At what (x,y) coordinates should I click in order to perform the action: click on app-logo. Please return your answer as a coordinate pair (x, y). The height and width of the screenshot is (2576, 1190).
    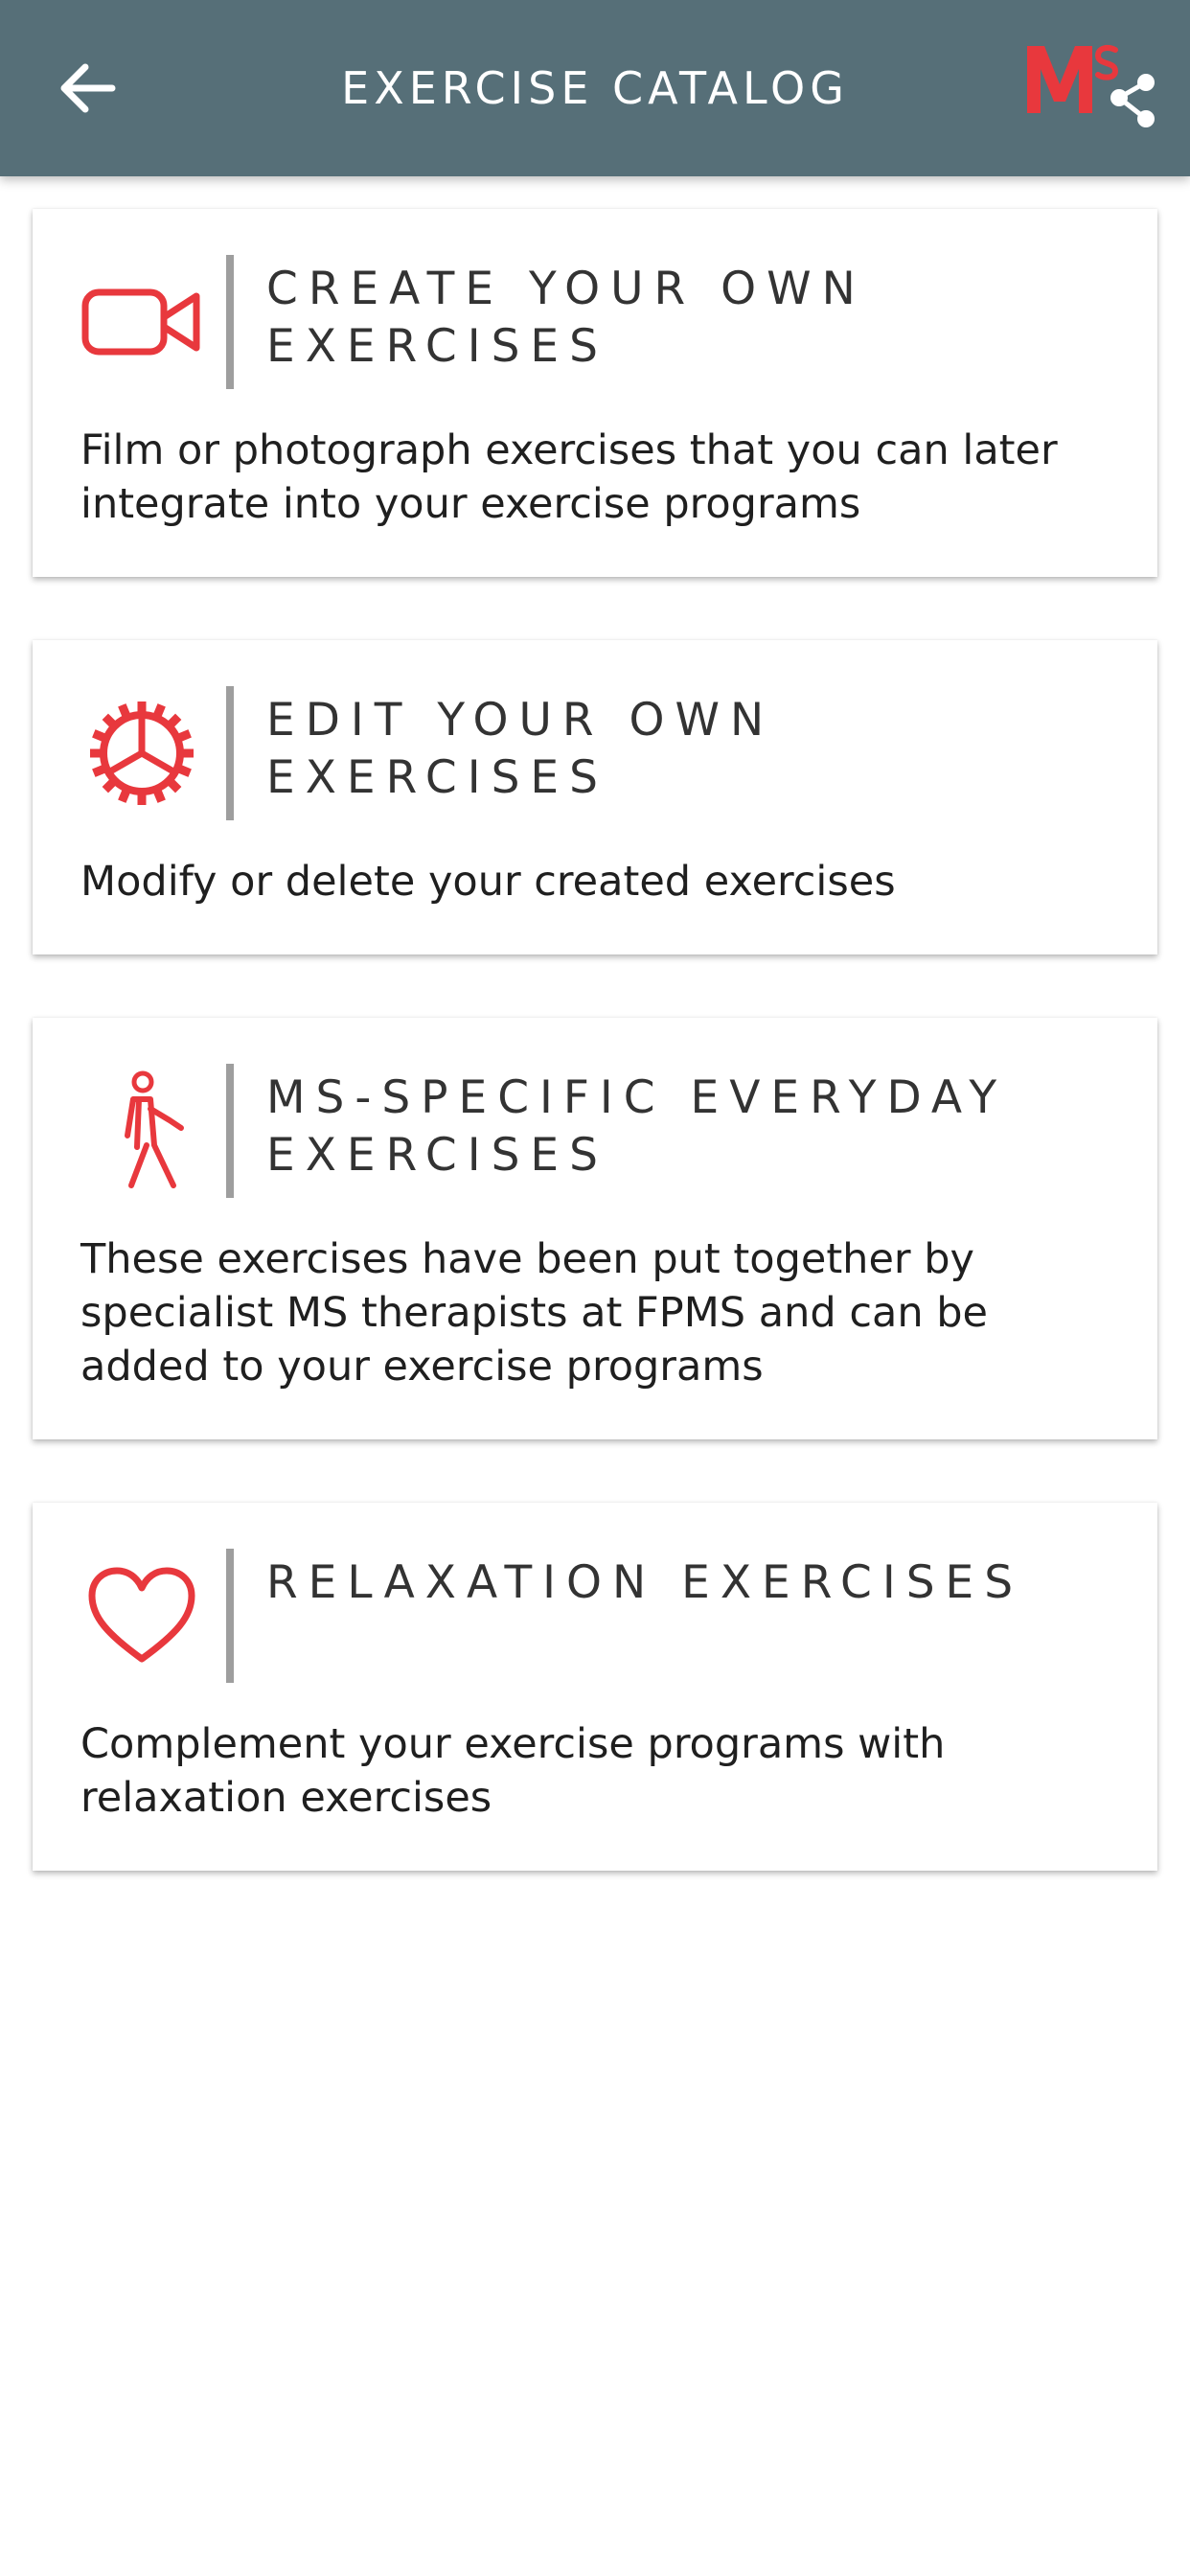
    Looking at the image, I should click on (1090, 88).